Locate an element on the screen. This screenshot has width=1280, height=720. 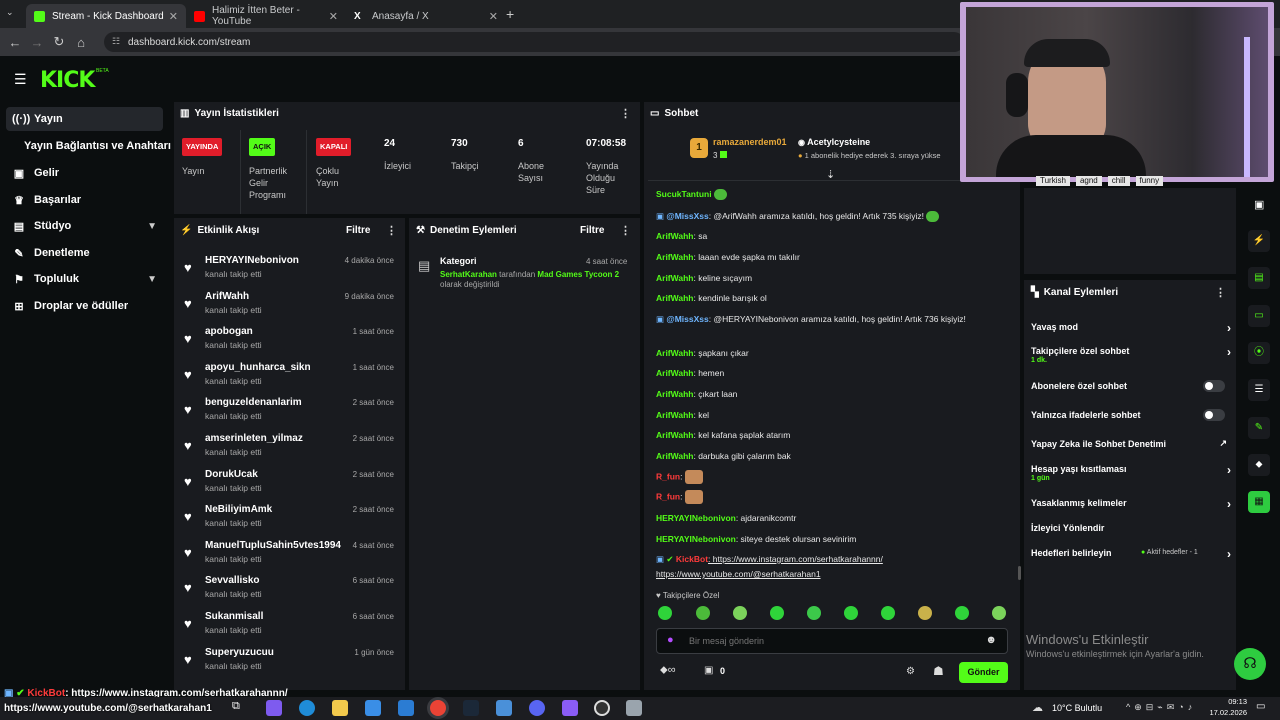
sidebar-item-denetleme: ✎ Denetleme is located at coordinates (84, 253).